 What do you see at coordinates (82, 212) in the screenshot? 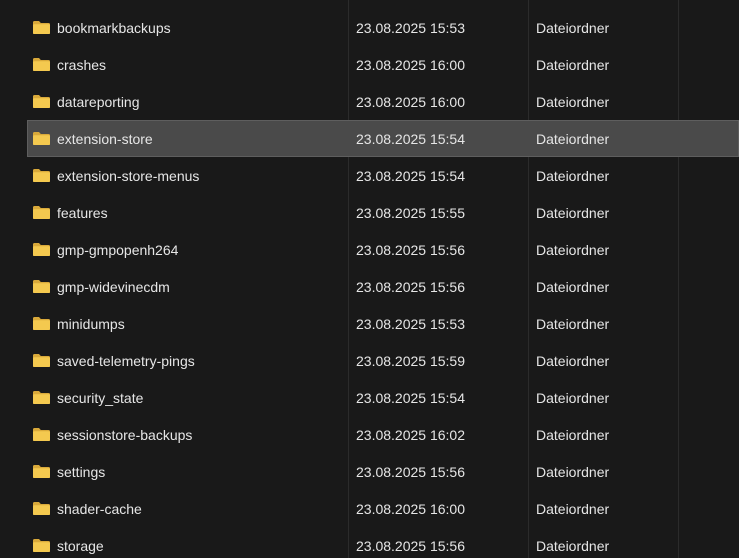
I see `folder-name: features` at bounding box center [82, 212].